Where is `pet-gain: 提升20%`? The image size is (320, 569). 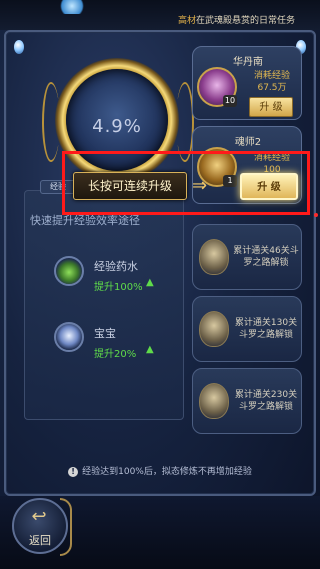 pet-gain: 提升20% is located at coordinates (115, 354).